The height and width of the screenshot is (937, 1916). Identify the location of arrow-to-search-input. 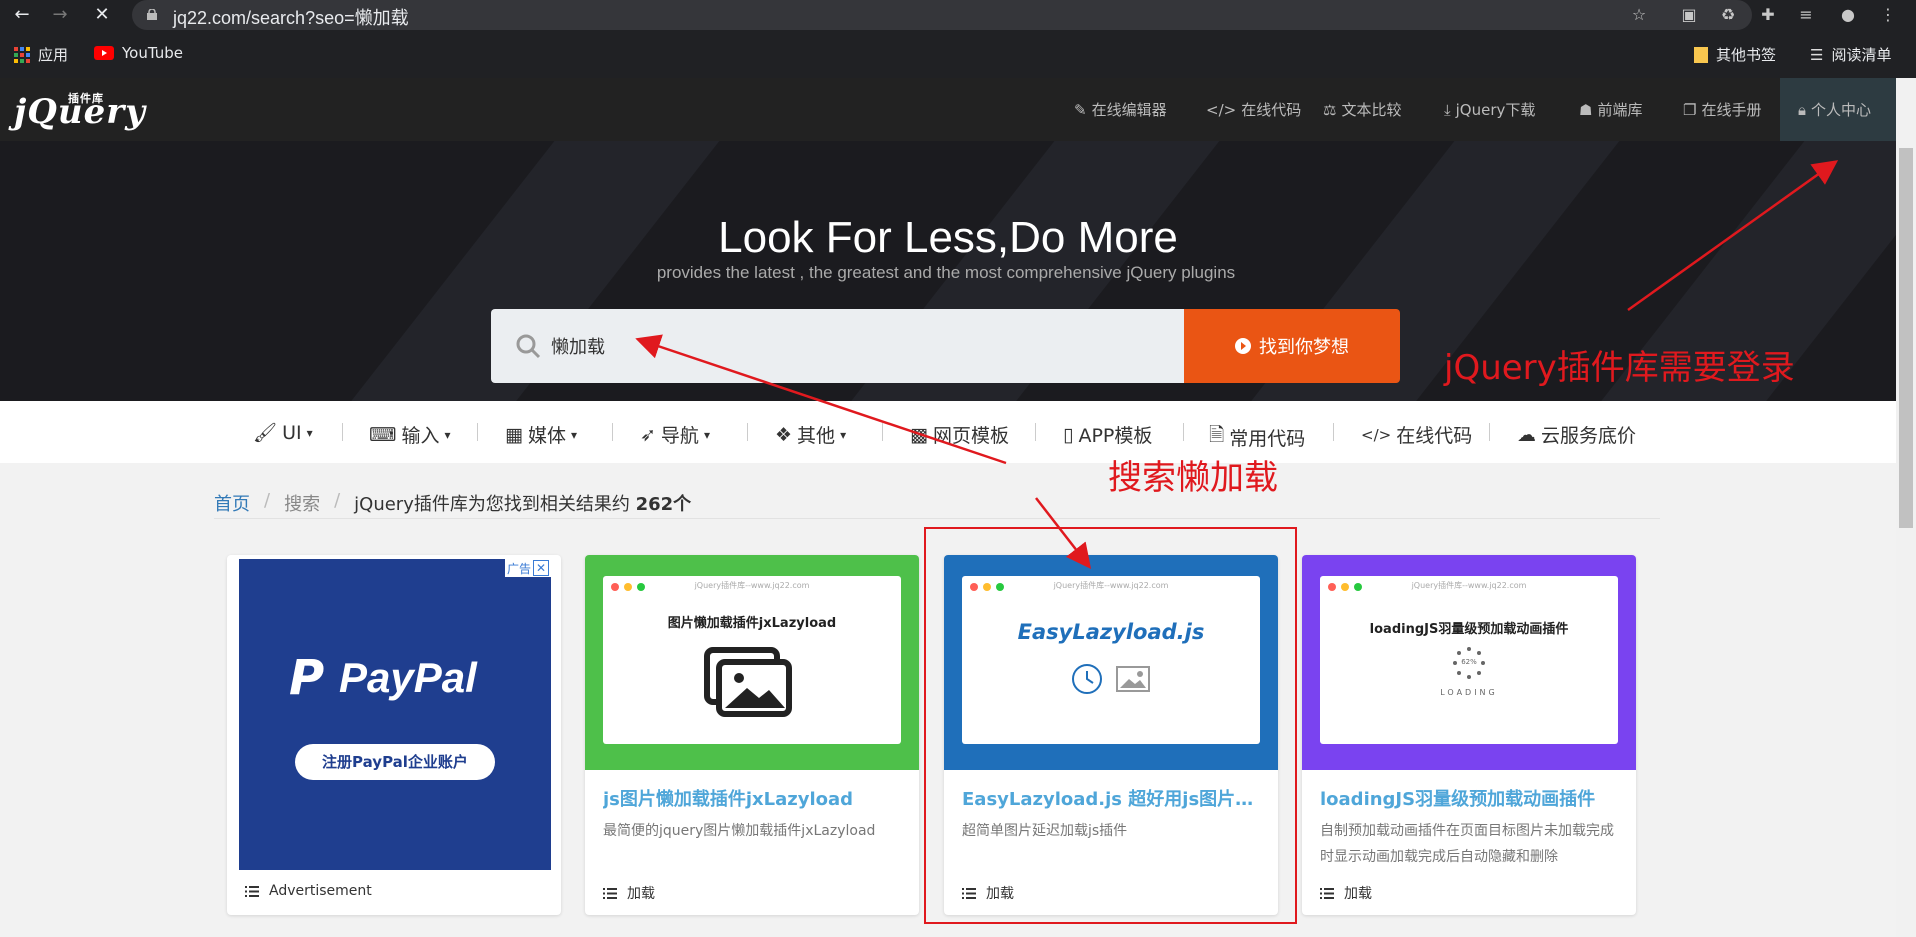
(821, 399).